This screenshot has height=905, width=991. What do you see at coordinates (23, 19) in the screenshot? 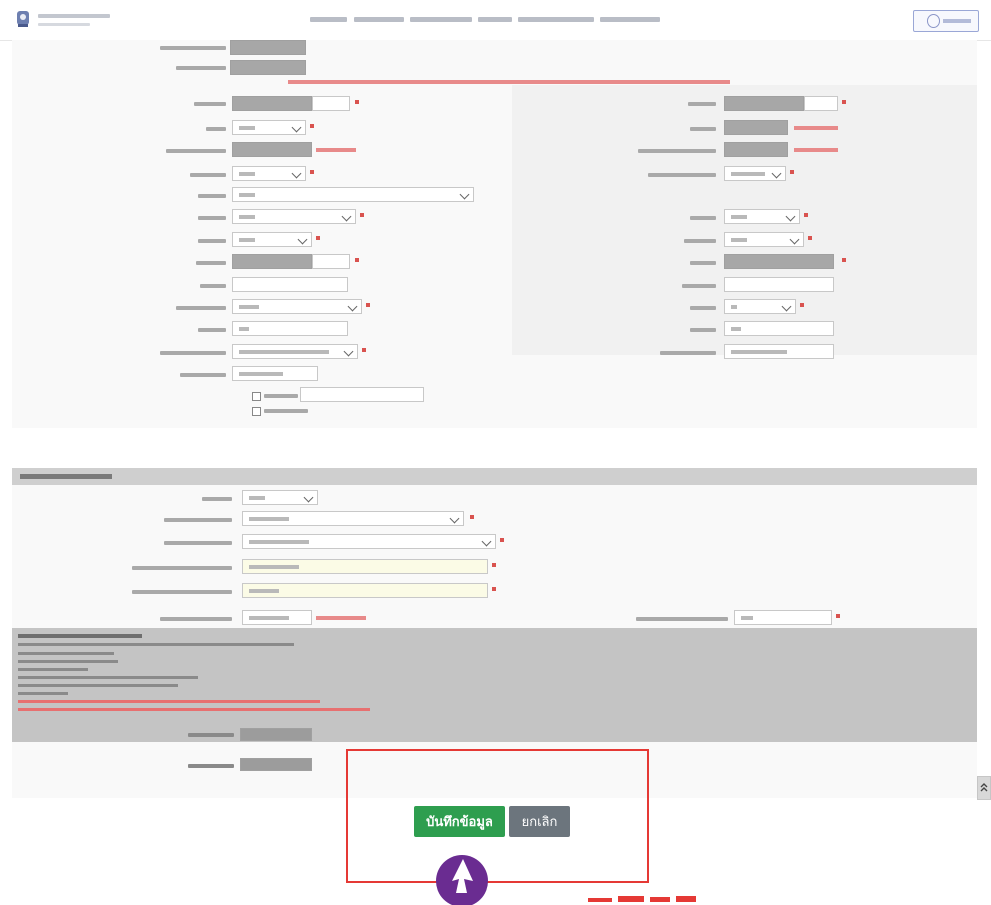
I see `school-logo-icon` at bounding box center [23, 19].